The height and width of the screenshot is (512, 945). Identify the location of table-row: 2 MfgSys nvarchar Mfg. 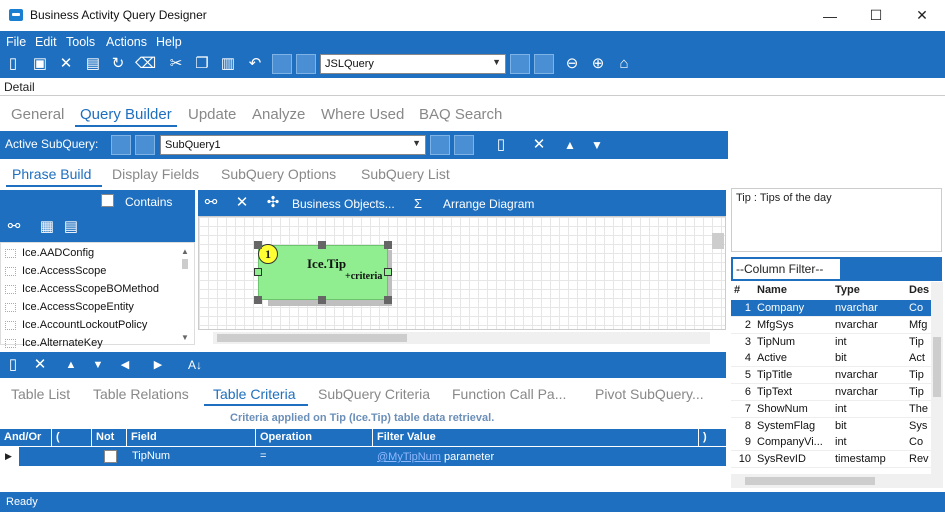
(831, 325).